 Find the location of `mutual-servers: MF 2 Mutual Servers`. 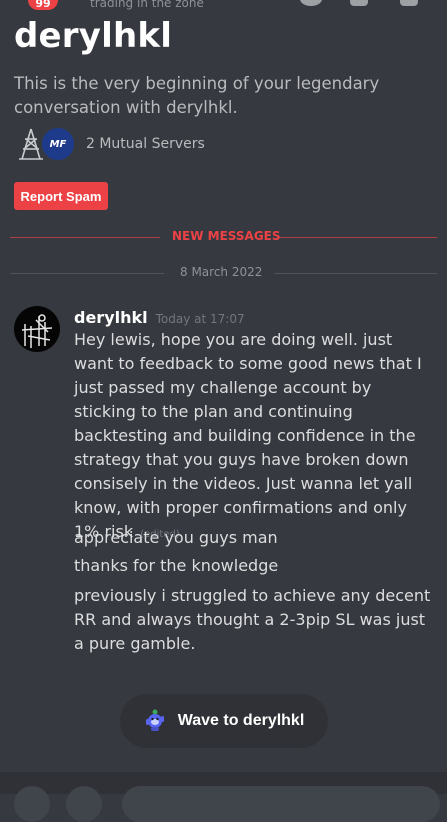

mutual-servers: MF 2 Mutual Servers is located at coordinates (110, 144).